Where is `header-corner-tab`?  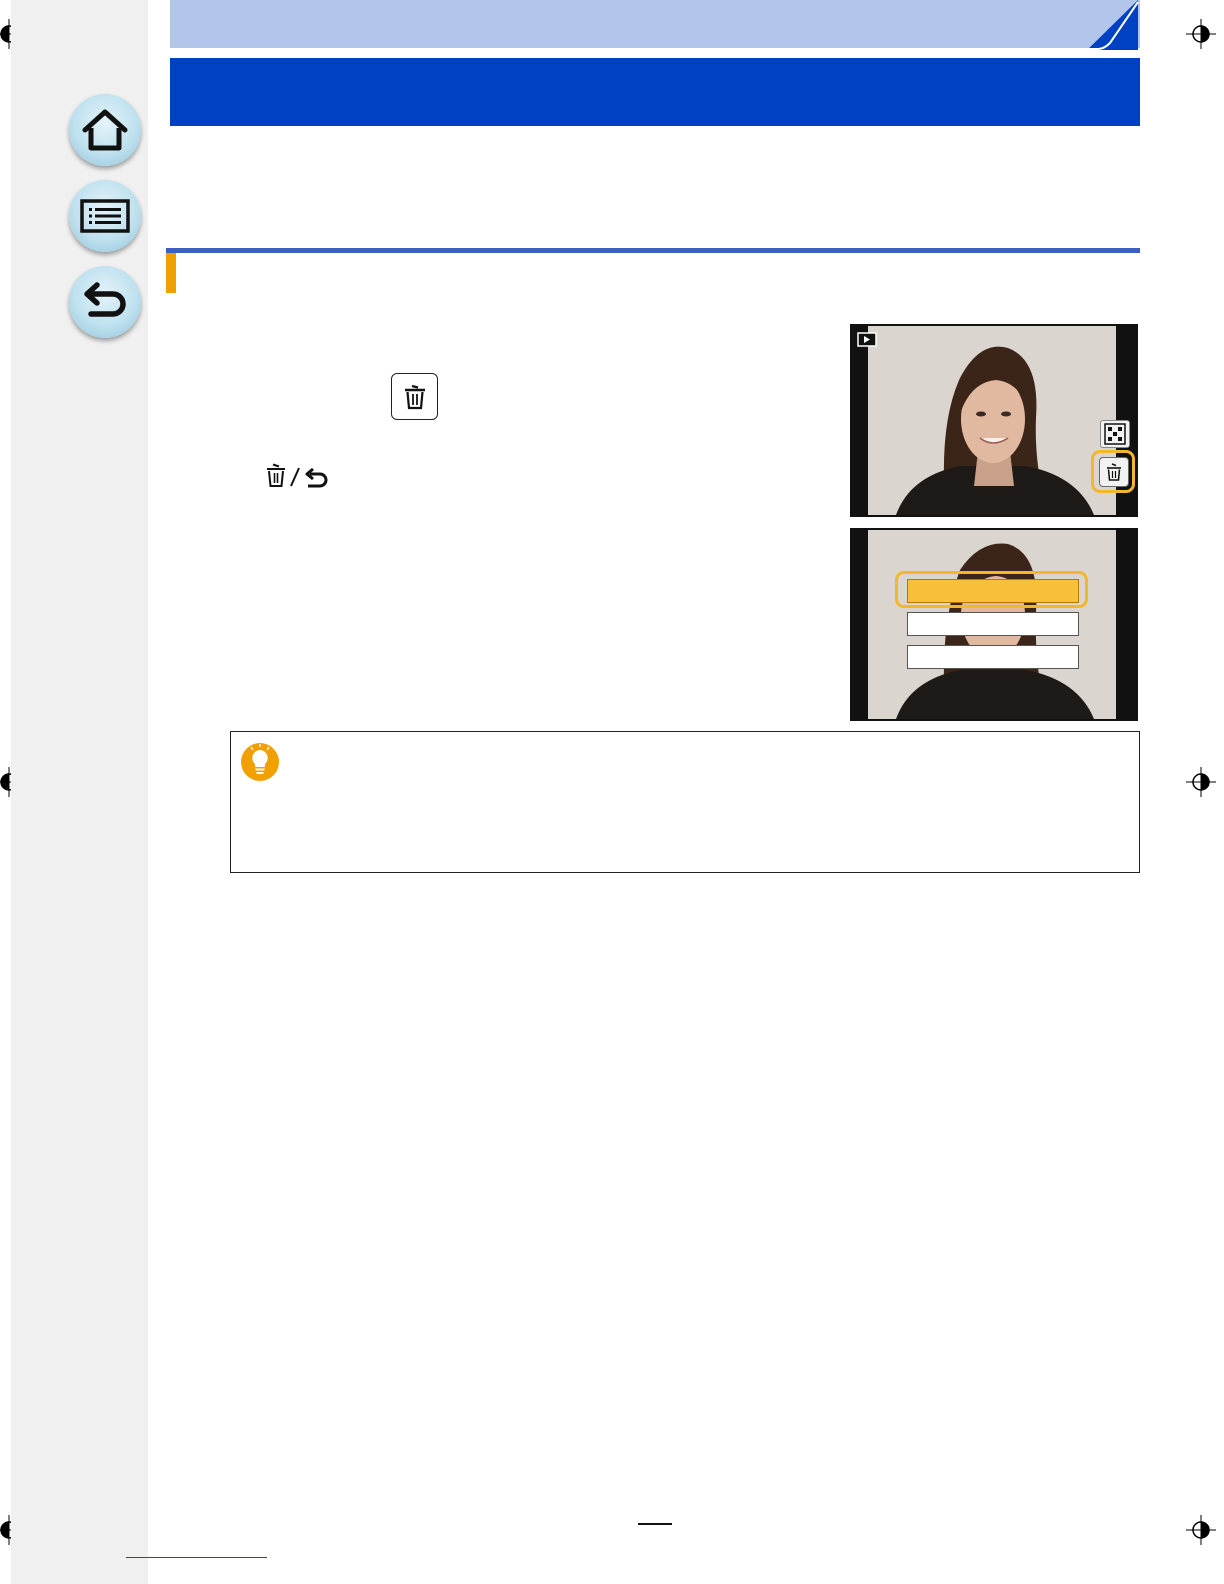
header-corner-tab is located at coordinates (1109, 25).